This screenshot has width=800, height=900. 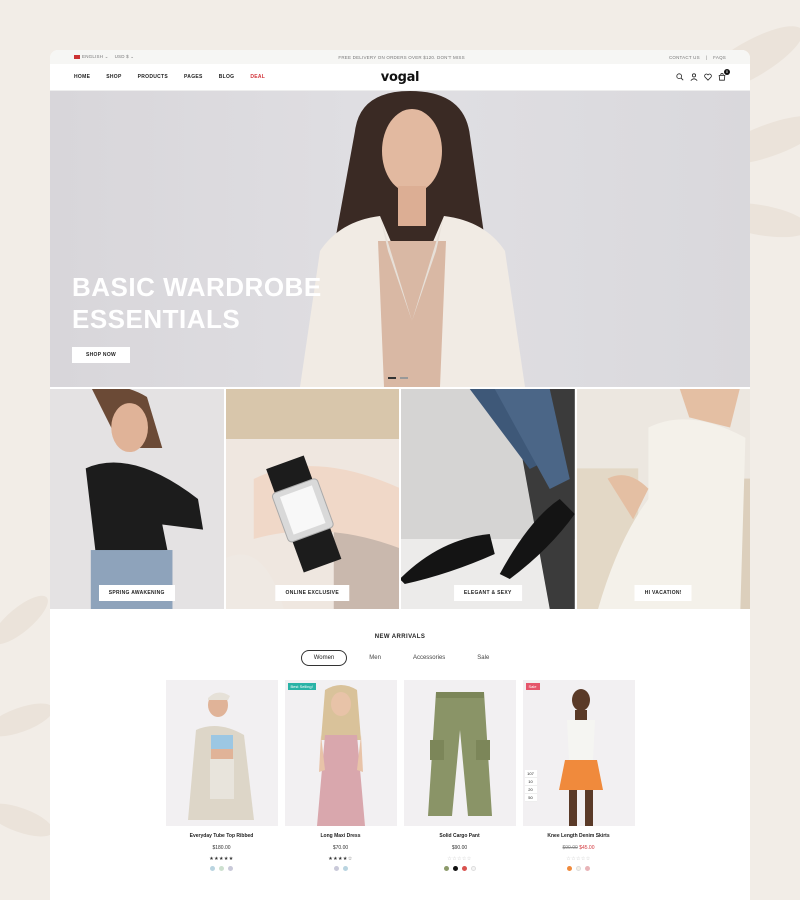 I want to click on carousel-dots, so click(x=398, y=378).